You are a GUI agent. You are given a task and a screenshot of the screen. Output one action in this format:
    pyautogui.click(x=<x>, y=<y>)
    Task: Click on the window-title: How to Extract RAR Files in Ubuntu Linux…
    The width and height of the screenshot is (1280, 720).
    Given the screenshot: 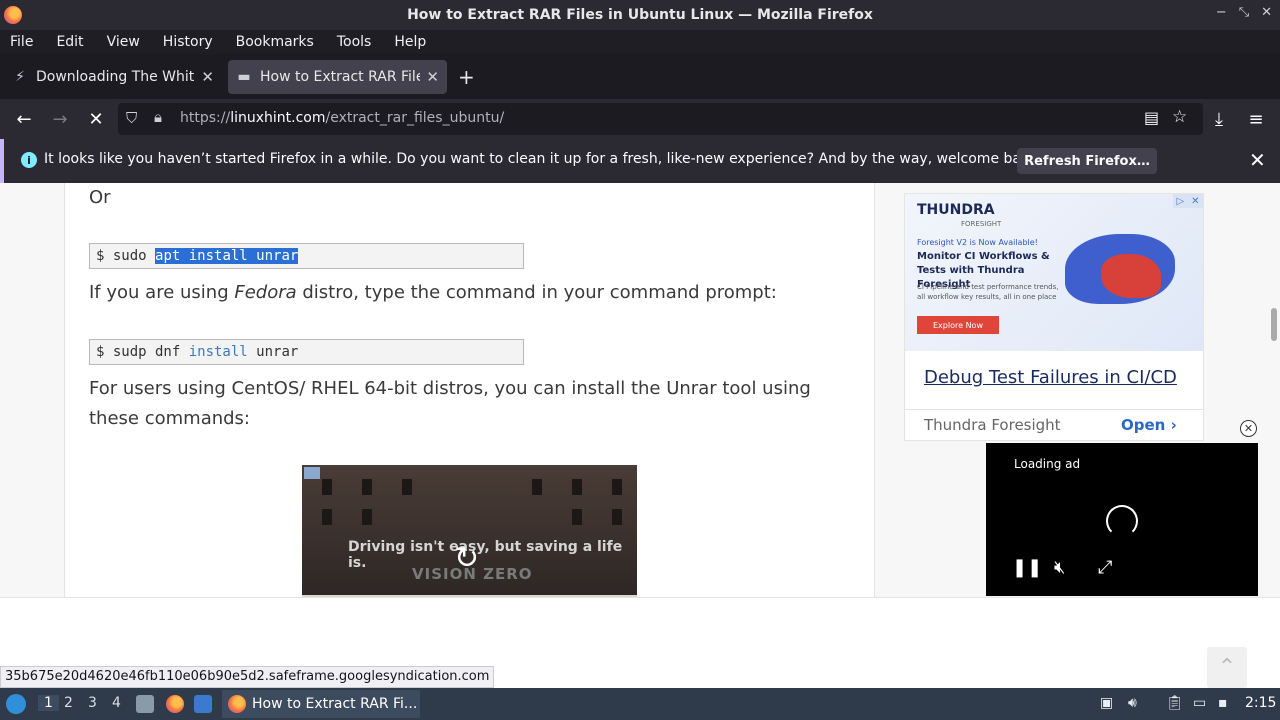 What is the action you would take?
    pyautogui.click(x=640, y=15)
    